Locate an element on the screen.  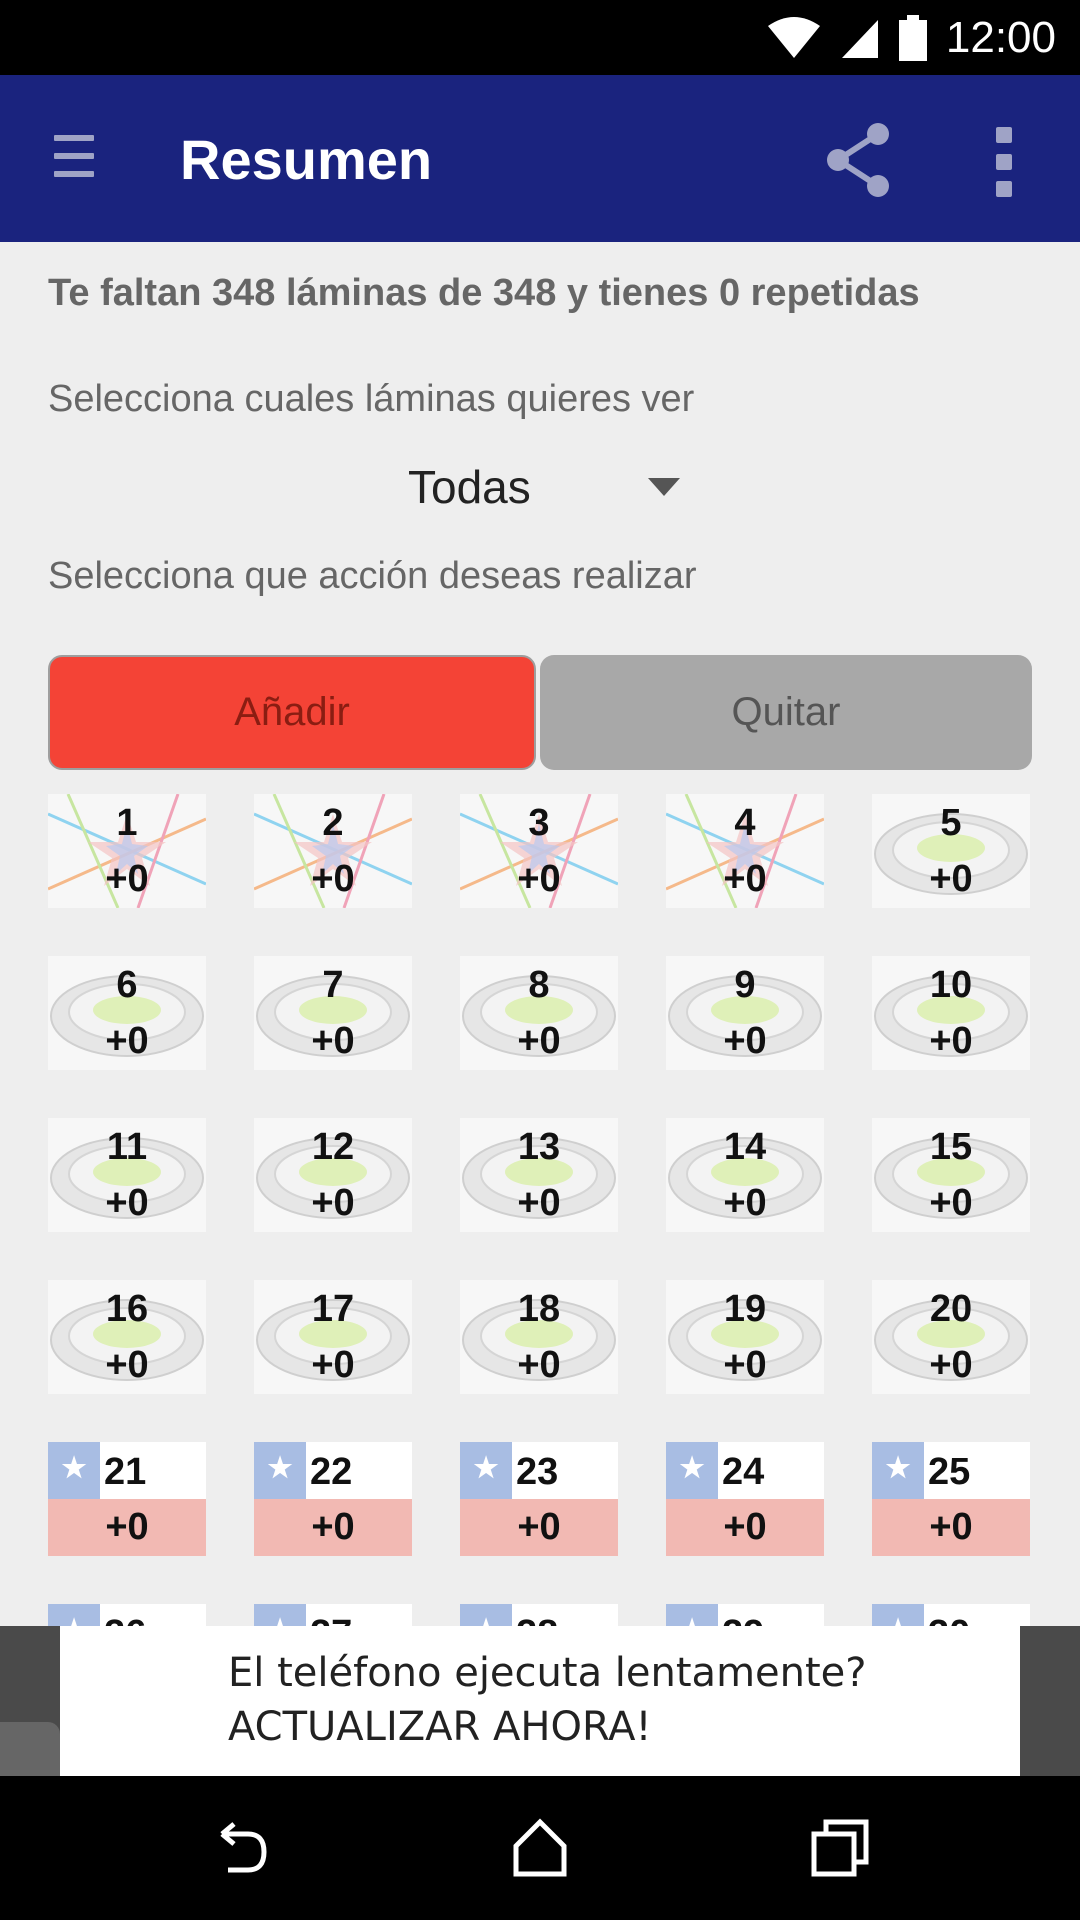
sticker-tile: 15 +0 is located at coordinates (951, 1175).